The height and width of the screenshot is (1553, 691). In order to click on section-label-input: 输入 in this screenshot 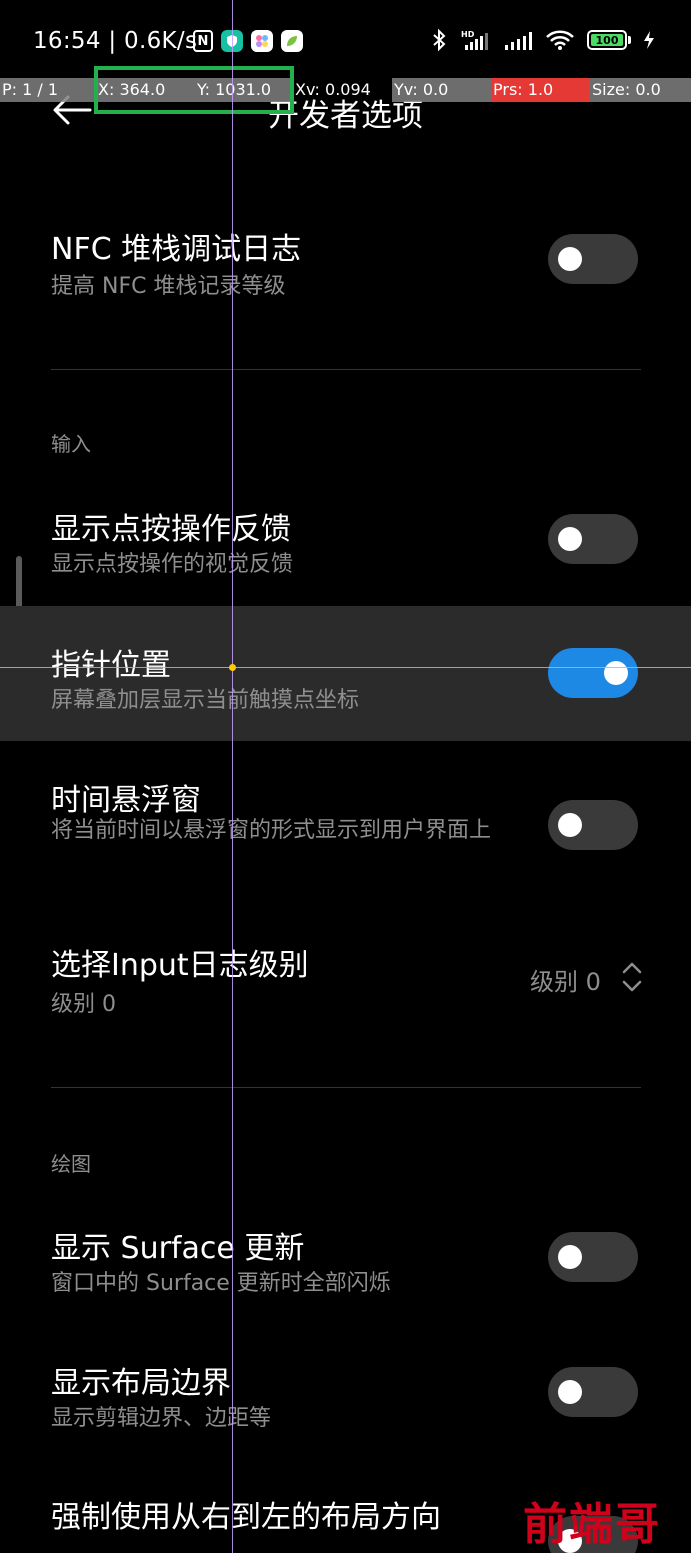, I will do `click(71, 444)`.